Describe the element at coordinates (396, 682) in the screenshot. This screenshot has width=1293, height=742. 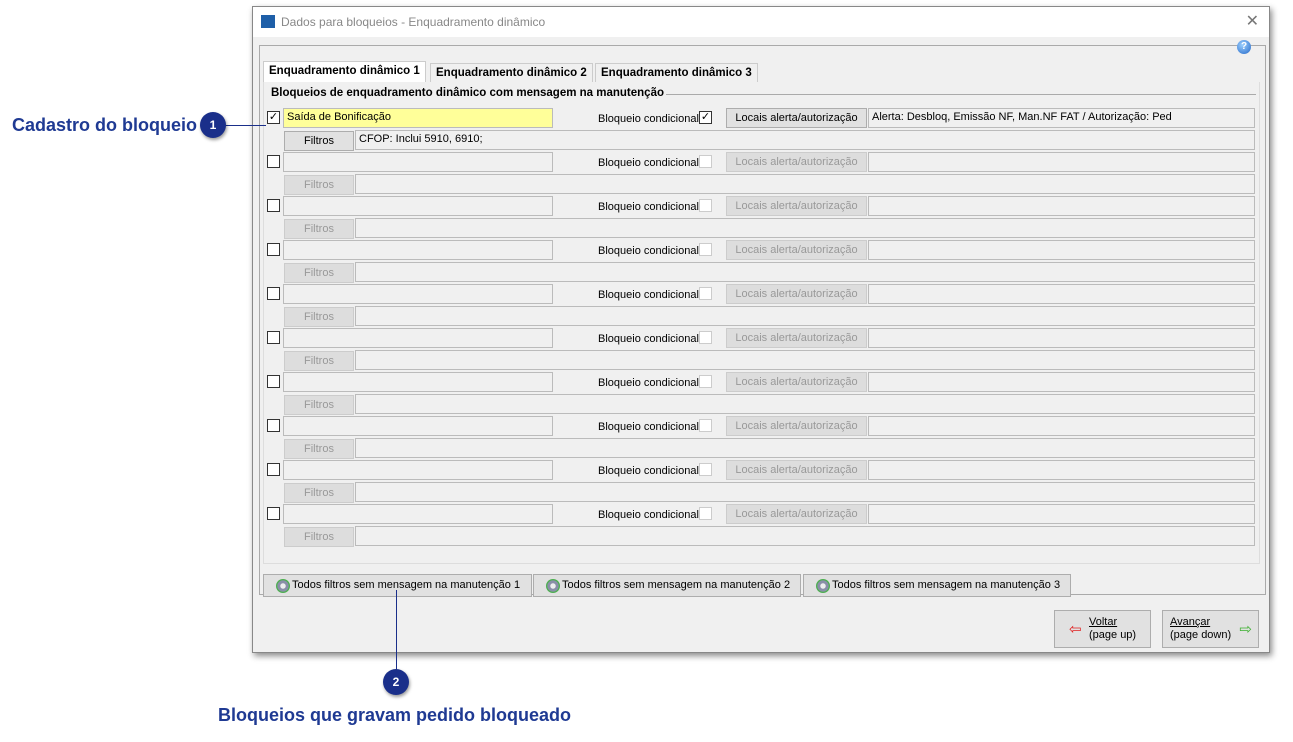
I see `annotation-2-badge: 2` at that location.